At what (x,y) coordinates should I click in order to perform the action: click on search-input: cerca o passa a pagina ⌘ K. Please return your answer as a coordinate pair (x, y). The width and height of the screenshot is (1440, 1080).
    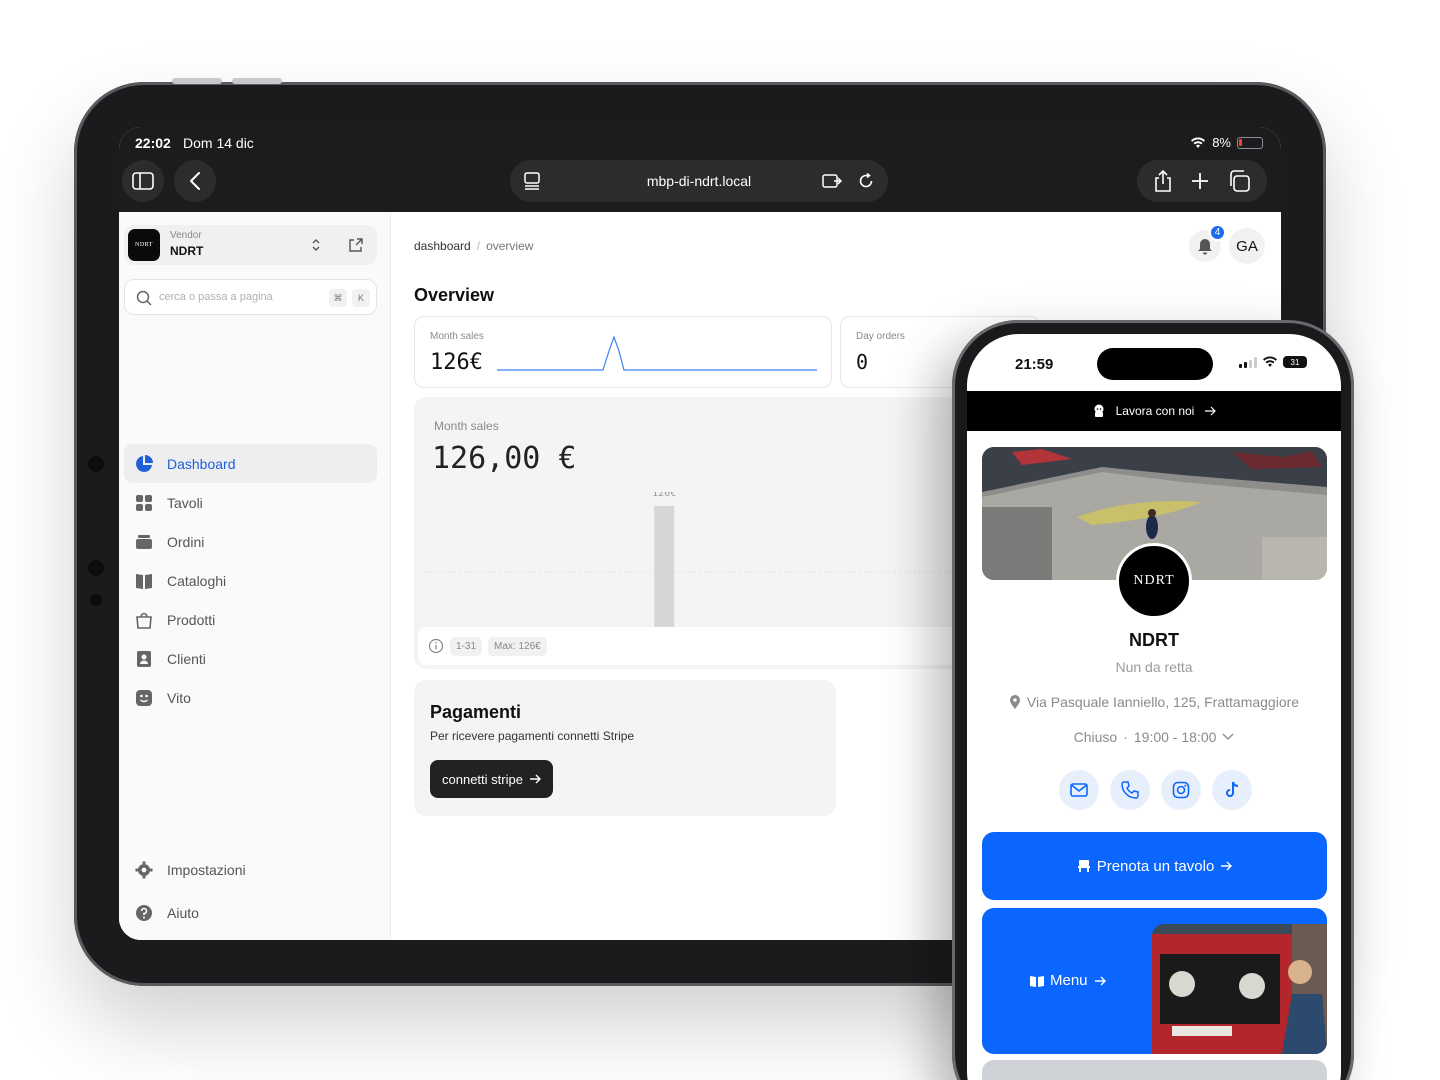
    Looking at the image, I should click on (250, 297).